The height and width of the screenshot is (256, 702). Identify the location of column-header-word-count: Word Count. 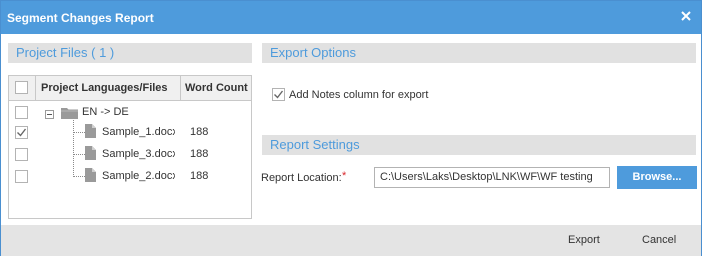
(216, 88).